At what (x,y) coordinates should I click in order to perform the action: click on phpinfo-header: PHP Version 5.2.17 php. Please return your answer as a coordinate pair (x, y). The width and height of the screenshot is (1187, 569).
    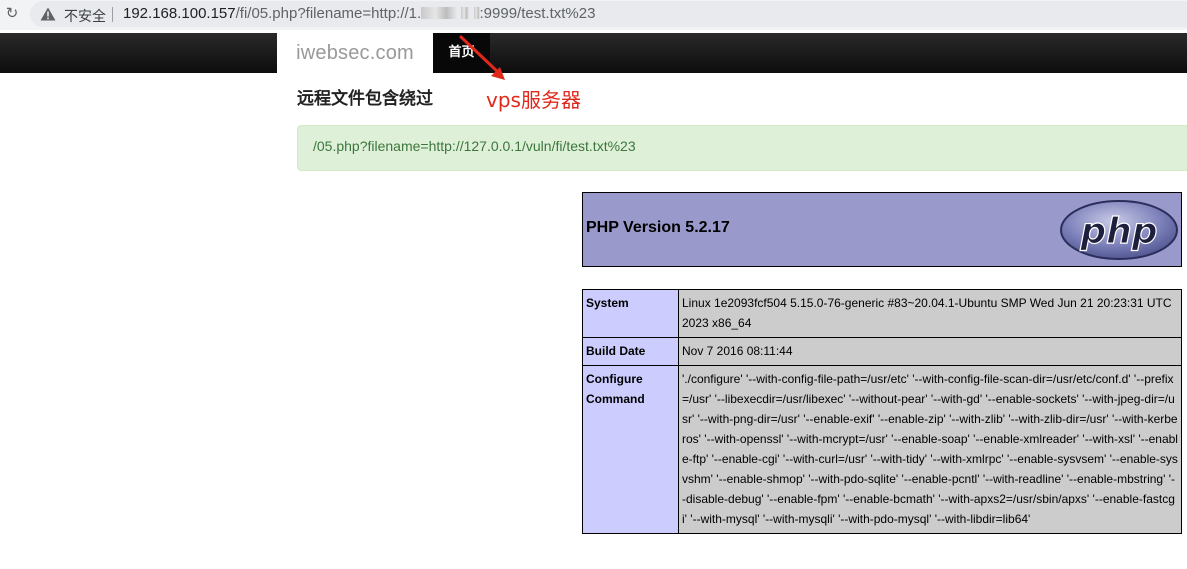
    Looking at the image, I should click on (882, 229).